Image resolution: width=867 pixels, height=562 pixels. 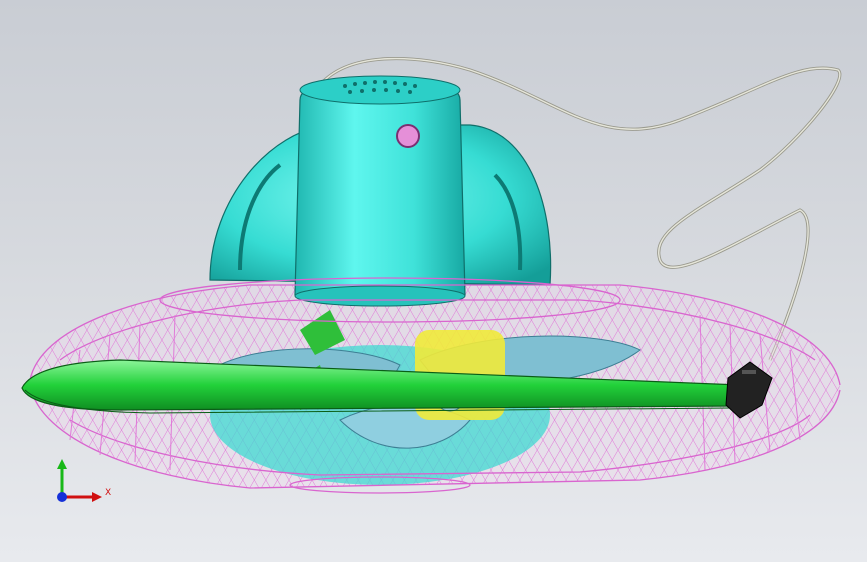 What do you see at coordinates (97, 497) in the screenshot?
I see `x-axis-head` at bounding box center [97, 497].